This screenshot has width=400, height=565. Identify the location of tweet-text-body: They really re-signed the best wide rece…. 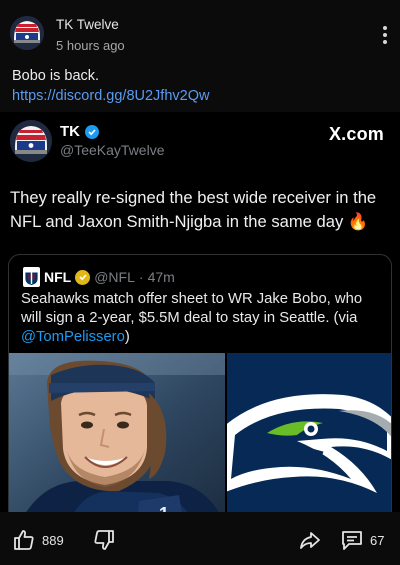
(193, 209).